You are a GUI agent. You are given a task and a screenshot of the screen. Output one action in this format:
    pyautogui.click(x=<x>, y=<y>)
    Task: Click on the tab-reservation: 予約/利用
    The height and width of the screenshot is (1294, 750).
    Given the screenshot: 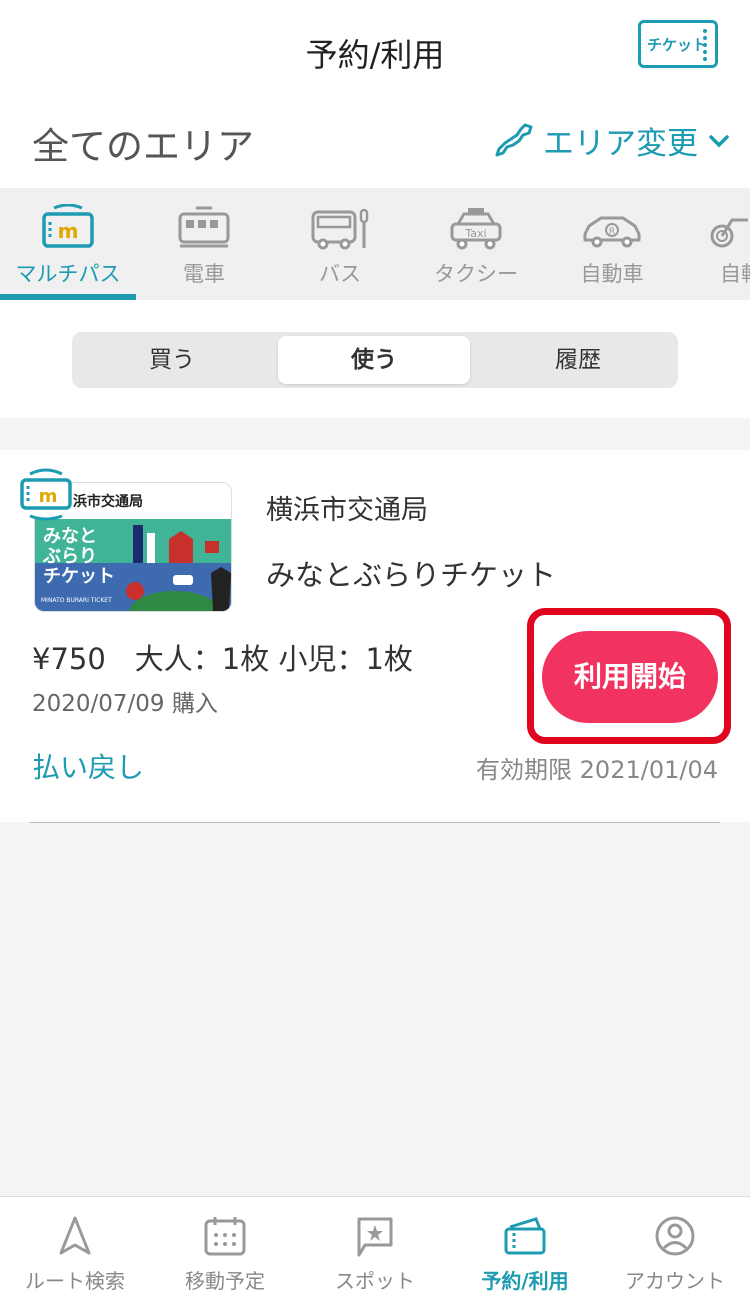 What is the action you would take?
    pyautogui.click(x=525, y=1245)
    